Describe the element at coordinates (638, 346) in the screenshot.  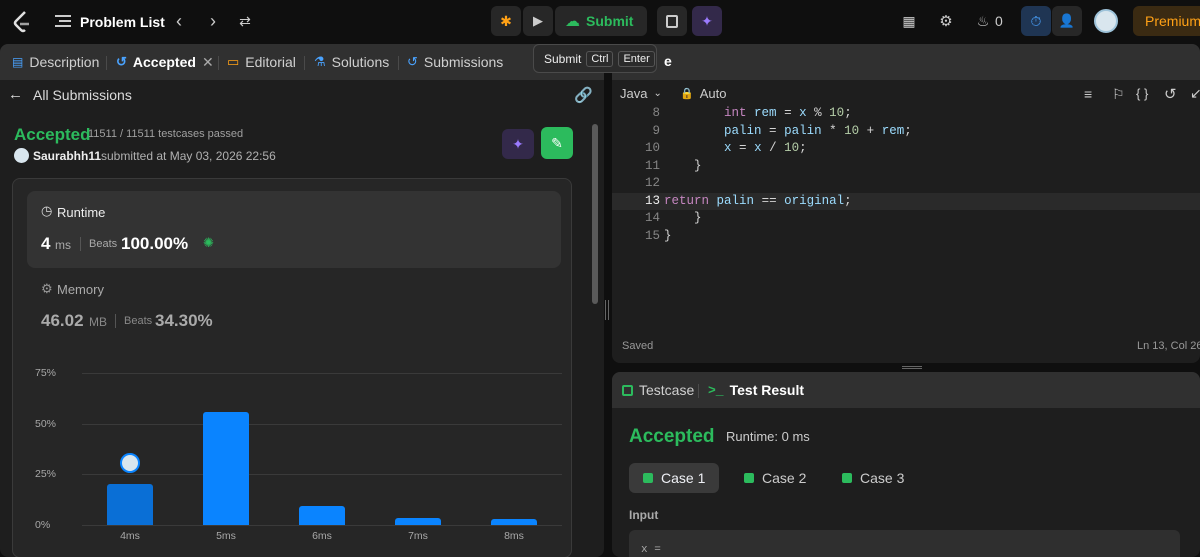
I see `save-status: Saved` at that location.